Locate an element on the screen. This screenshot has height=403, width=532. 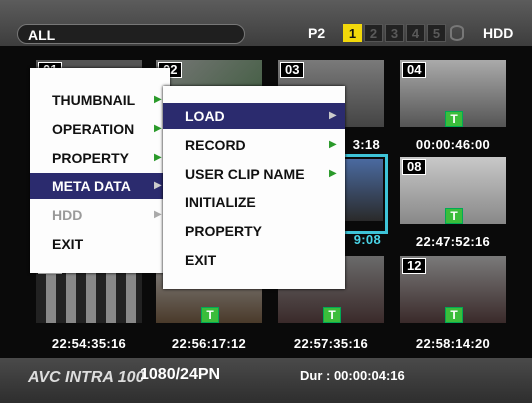
clip-duration: Dur : 00:00:04:16 is located at coordinates (352, 375).